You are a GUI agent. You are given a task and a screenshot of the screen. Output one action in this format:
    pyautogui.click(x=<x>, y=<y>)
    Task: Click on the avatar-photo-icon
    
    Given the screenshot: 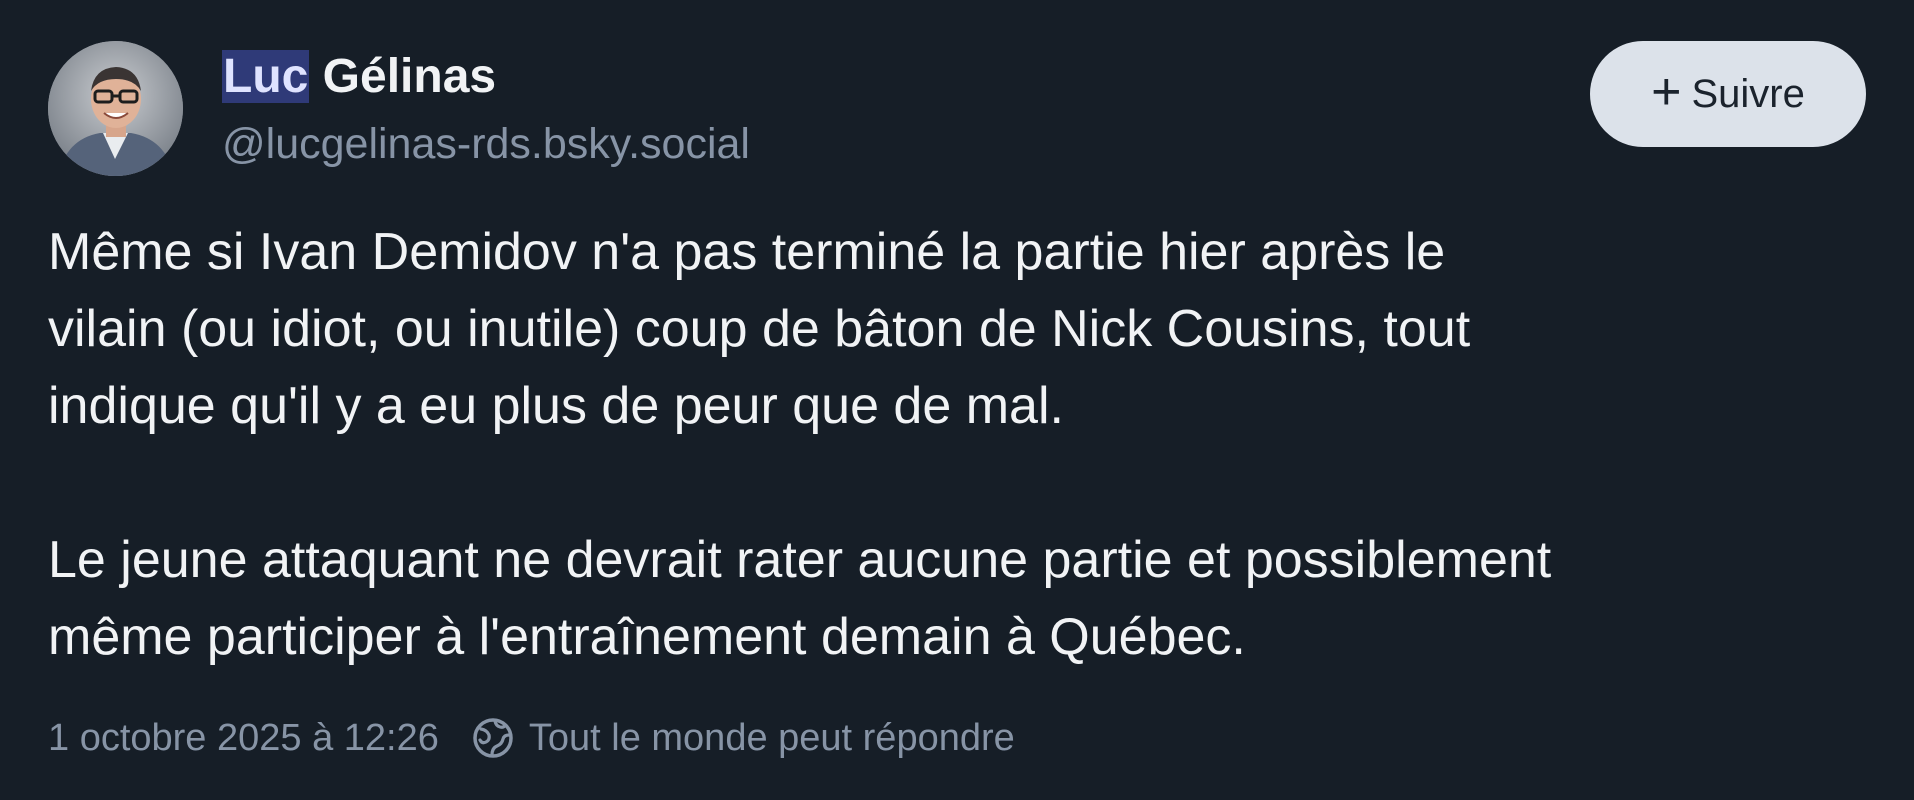 What is the action you would take?
    pyautogui.click(x=115, y=108)
    